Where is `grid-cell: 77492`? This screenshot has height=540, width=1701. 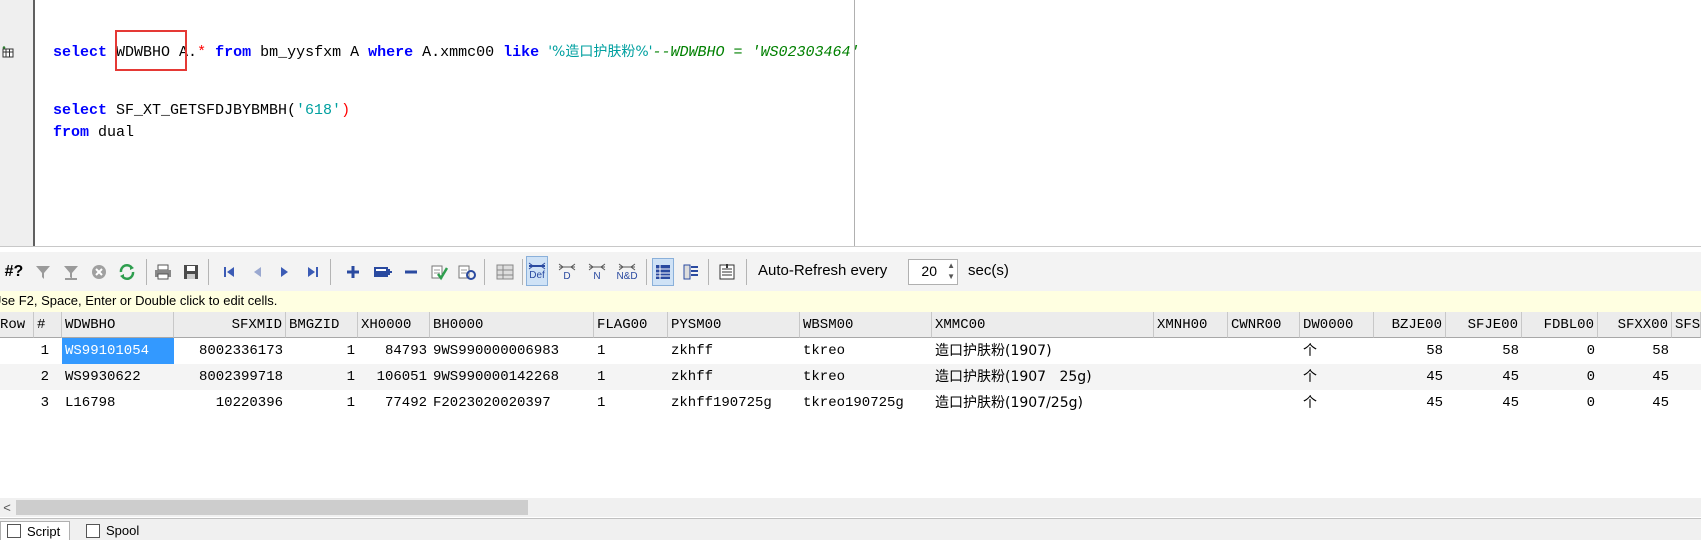
grid-cell: 77492 is located at coordinates (394, 403).